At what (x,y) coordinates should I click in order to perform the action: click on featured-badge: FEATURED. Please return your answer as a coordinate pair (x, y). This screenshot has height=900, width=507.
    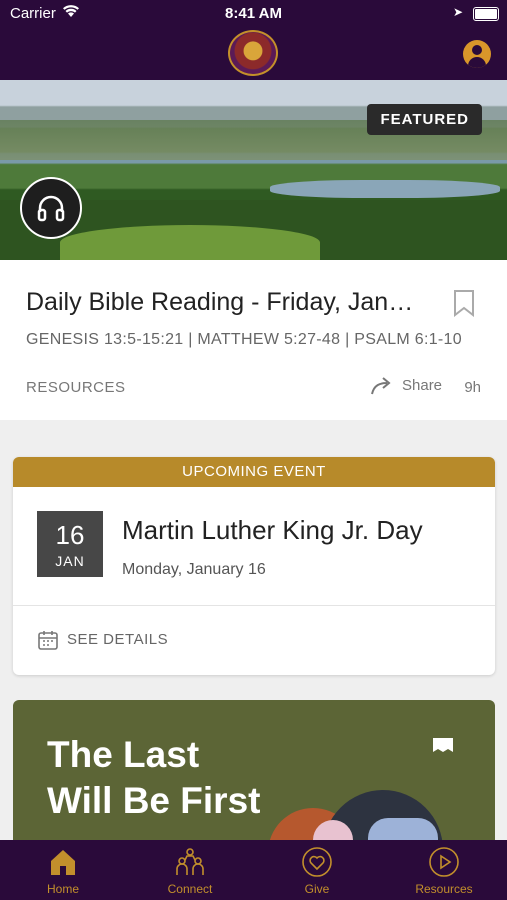
    Looking at the image, I should click on (424, 119).